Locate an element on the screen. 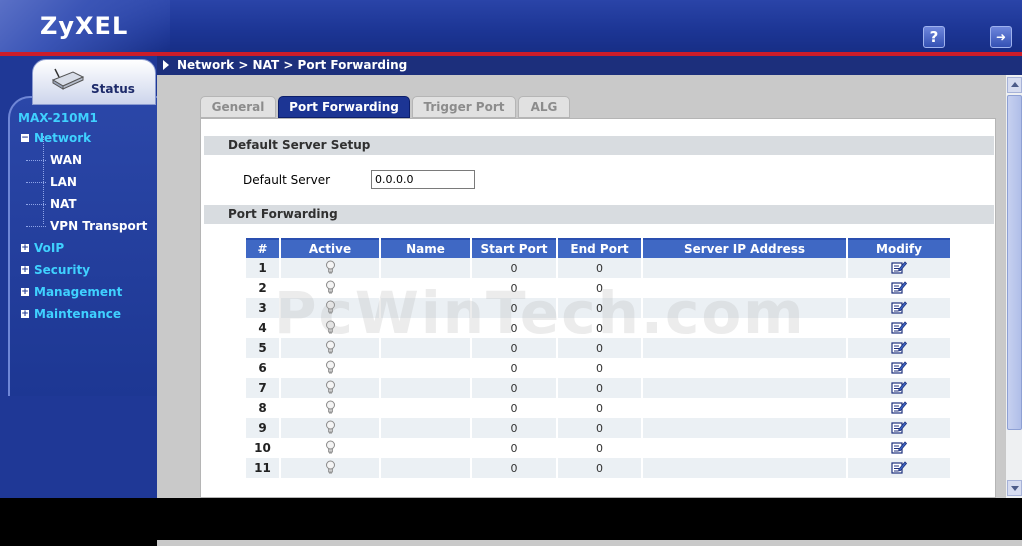 The width and height of the screenshot is (1022, 546). sidebar-item-maintenance: + Maintenance is located at coordinates (87, 314).